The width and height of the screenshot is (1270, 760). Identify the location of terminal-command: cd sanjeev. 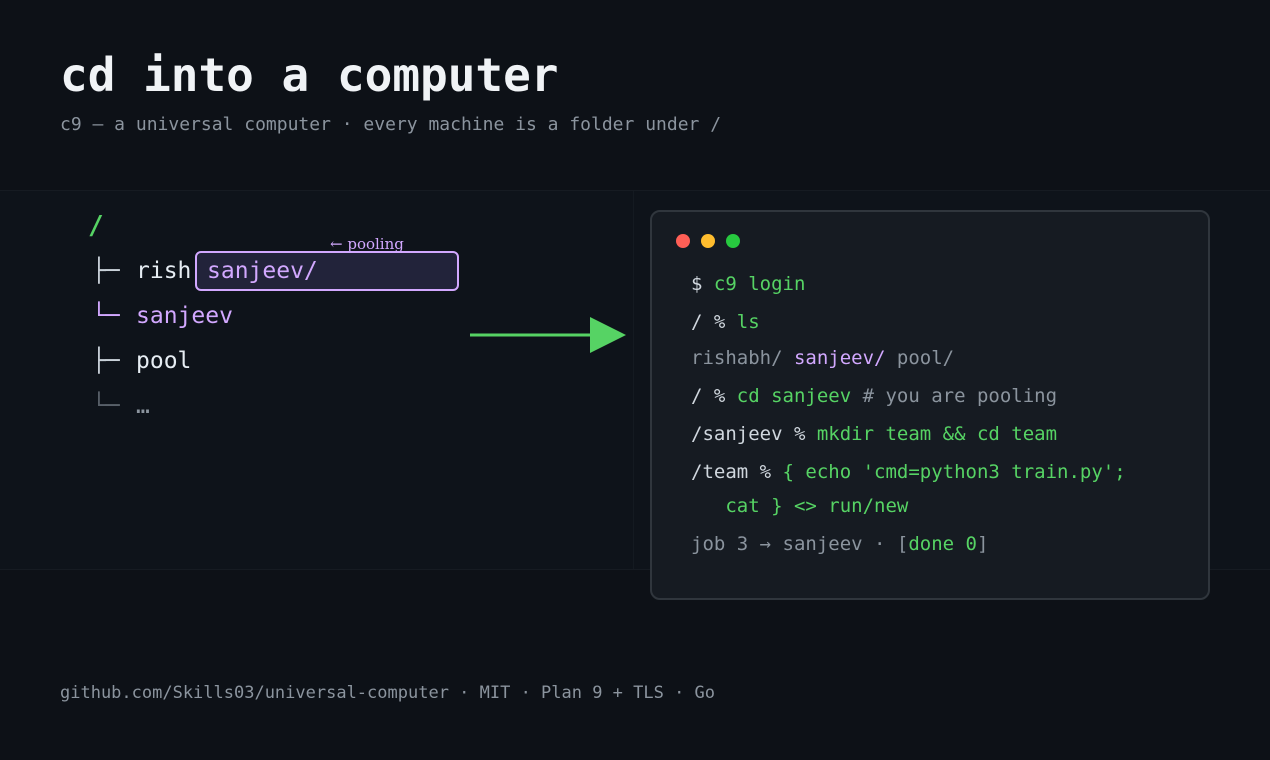
(794, 396).